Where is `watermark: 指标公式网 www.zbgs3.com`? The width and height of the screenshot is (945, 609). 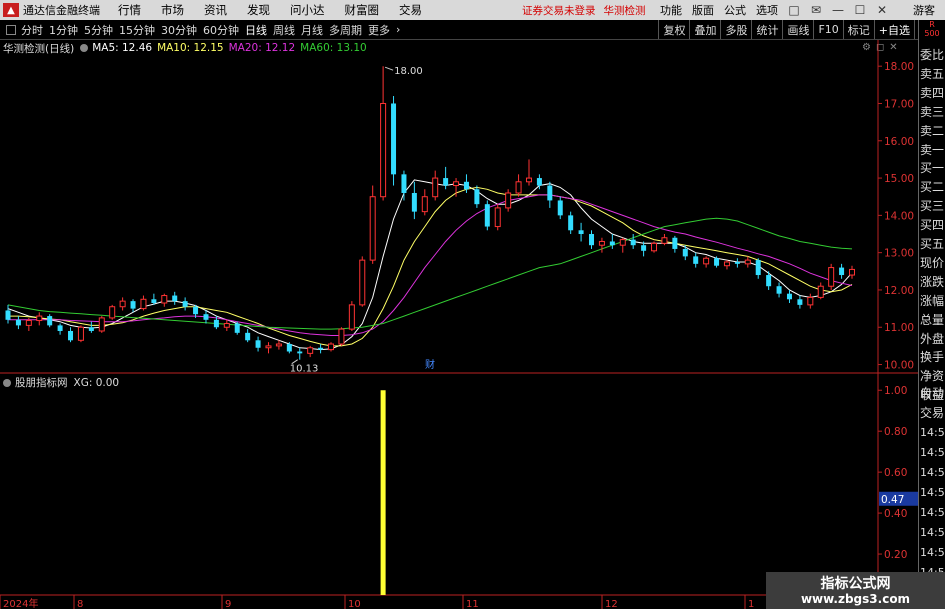 watermark: 指标公式网 www.zbgs3.com is located at coordinates (855, 590).